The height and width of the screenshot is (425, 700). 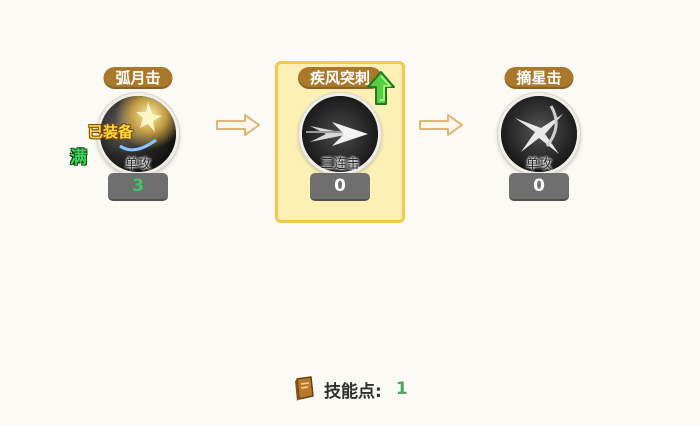 I want to click on skill-level-box: 3, so click(x=138, y=187).